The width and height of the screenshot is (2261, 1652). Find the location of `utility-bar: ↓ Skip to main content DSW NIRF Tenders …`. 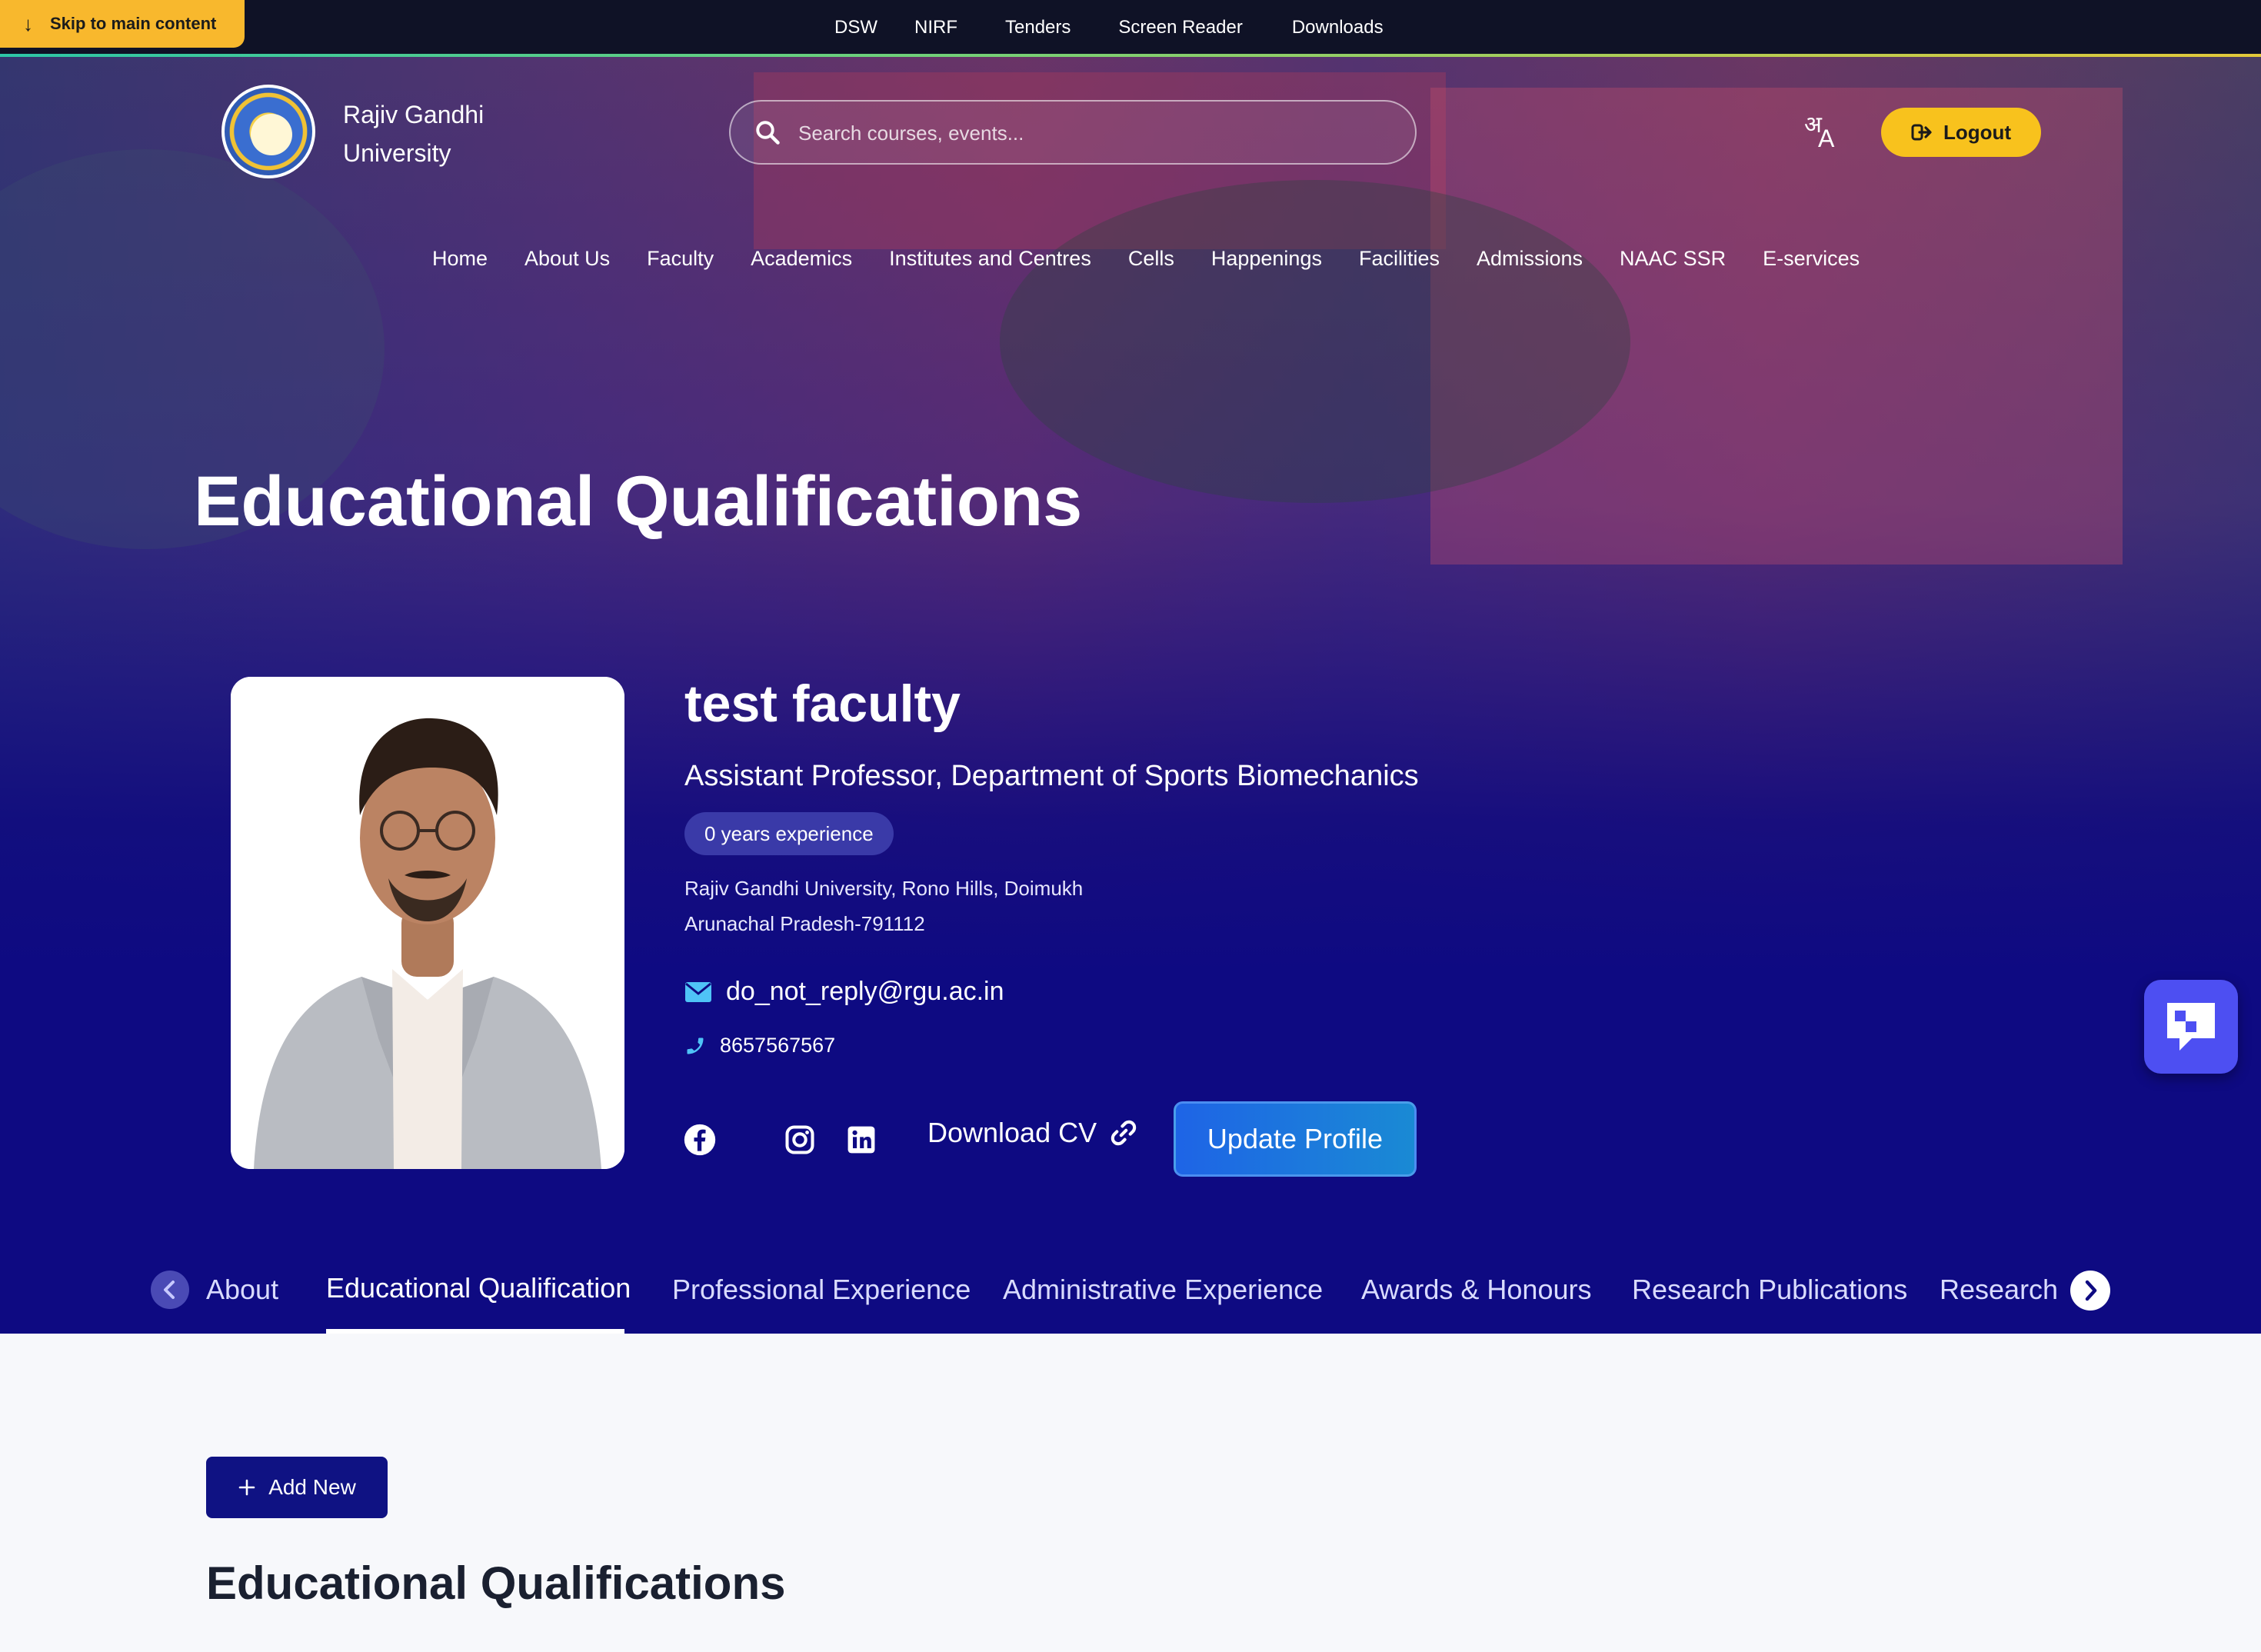

utility-bar: ↓ Skip to main content DSW NIRF Tenders … is located at coordinates (1130, 27).